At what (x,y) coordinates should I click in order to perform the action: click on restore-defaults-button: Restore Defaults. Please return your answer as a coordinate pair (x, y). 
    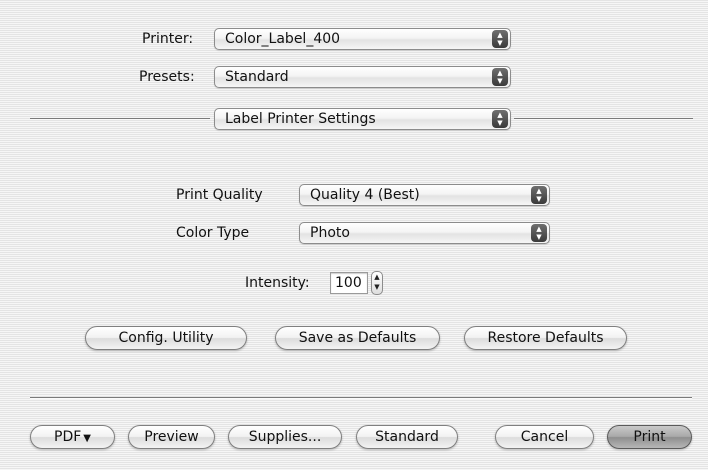
    Looking at the image, I should click on (545, 338).